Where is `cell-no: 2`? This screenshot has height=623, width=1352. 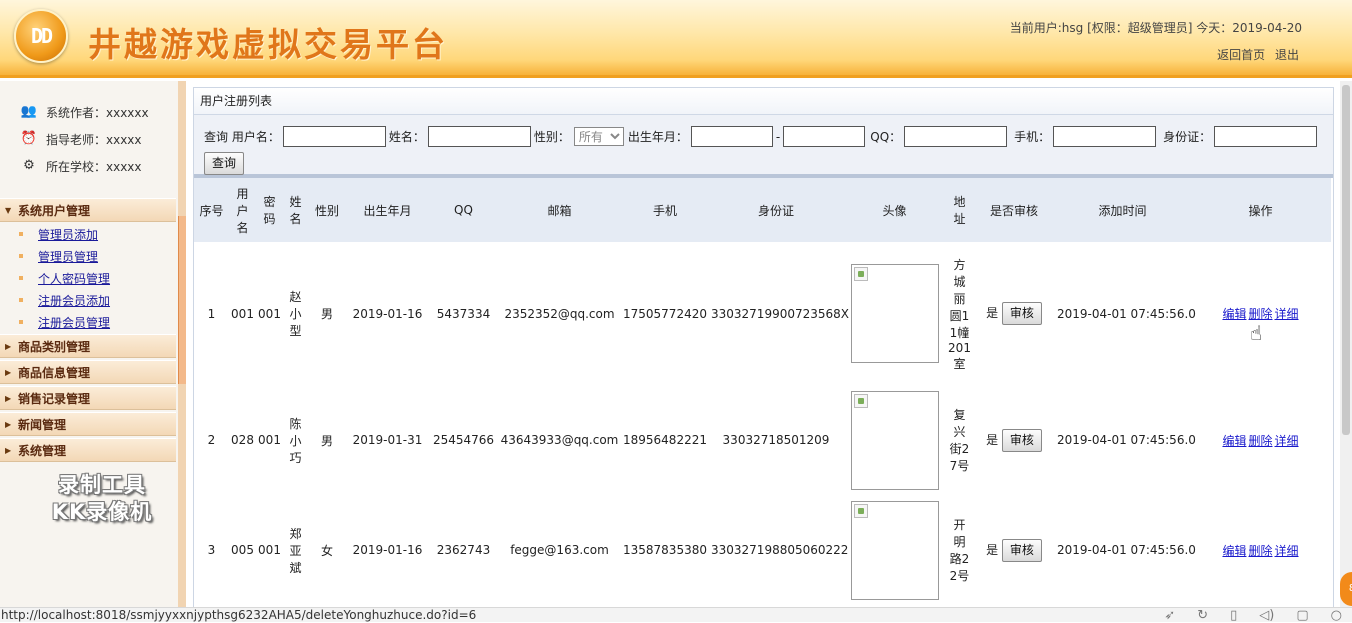
cell-no: 2 is located at coordinates (211, 440).